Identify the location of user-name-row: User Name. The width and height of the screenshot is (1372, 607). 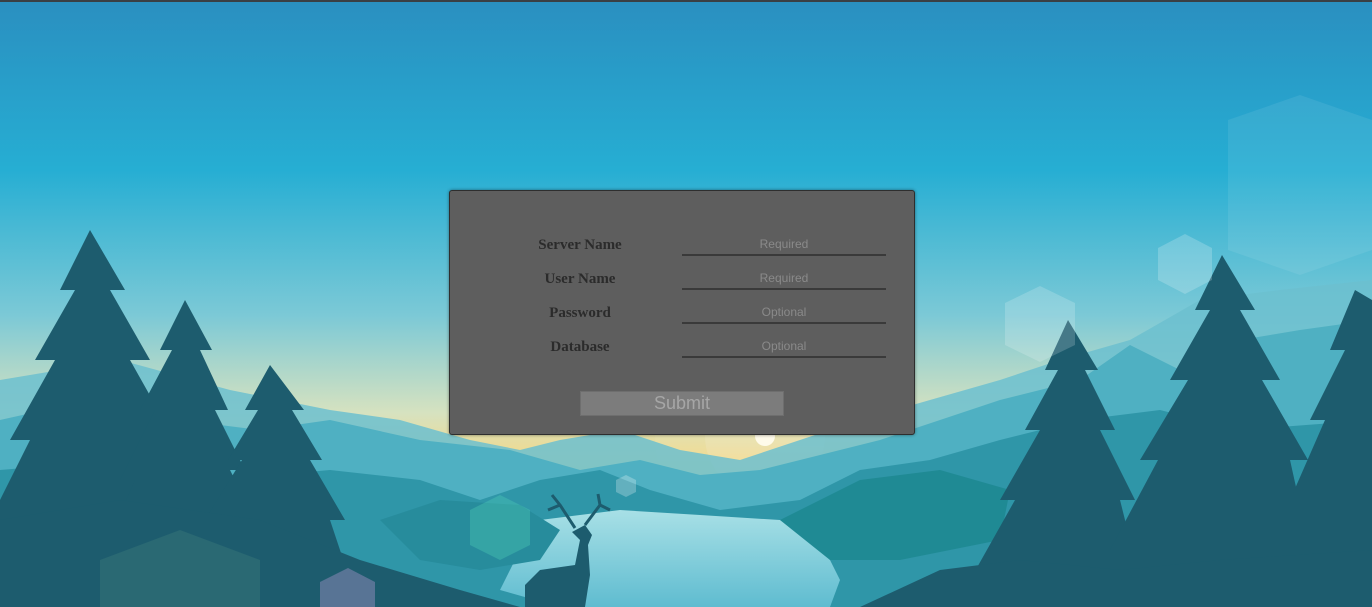
(682, 281).